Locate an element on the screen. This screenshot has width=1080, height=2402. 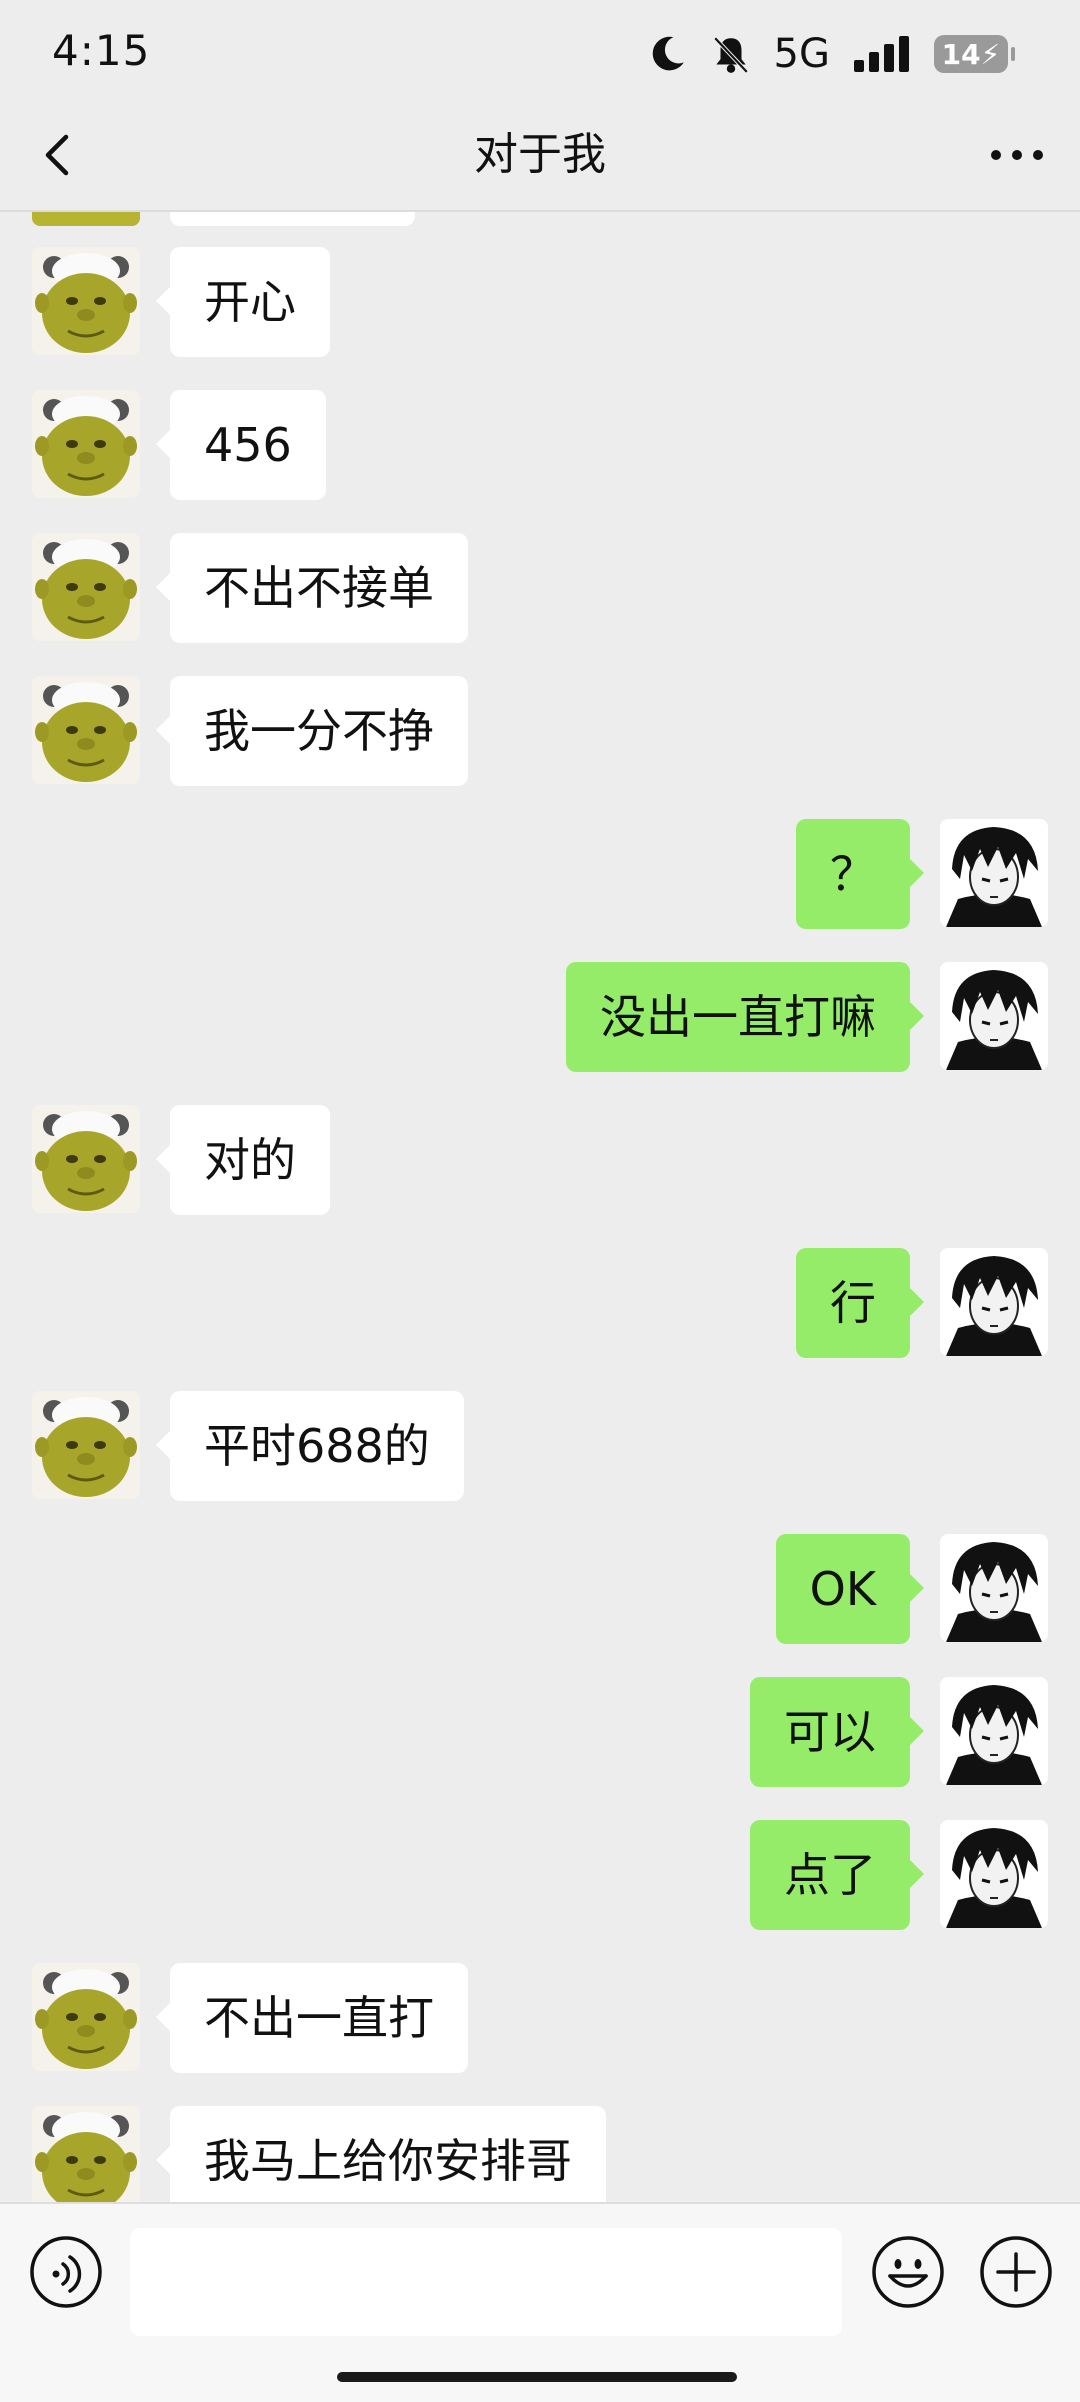
chat-title: 对于我 is located at coordinates (540, 154).